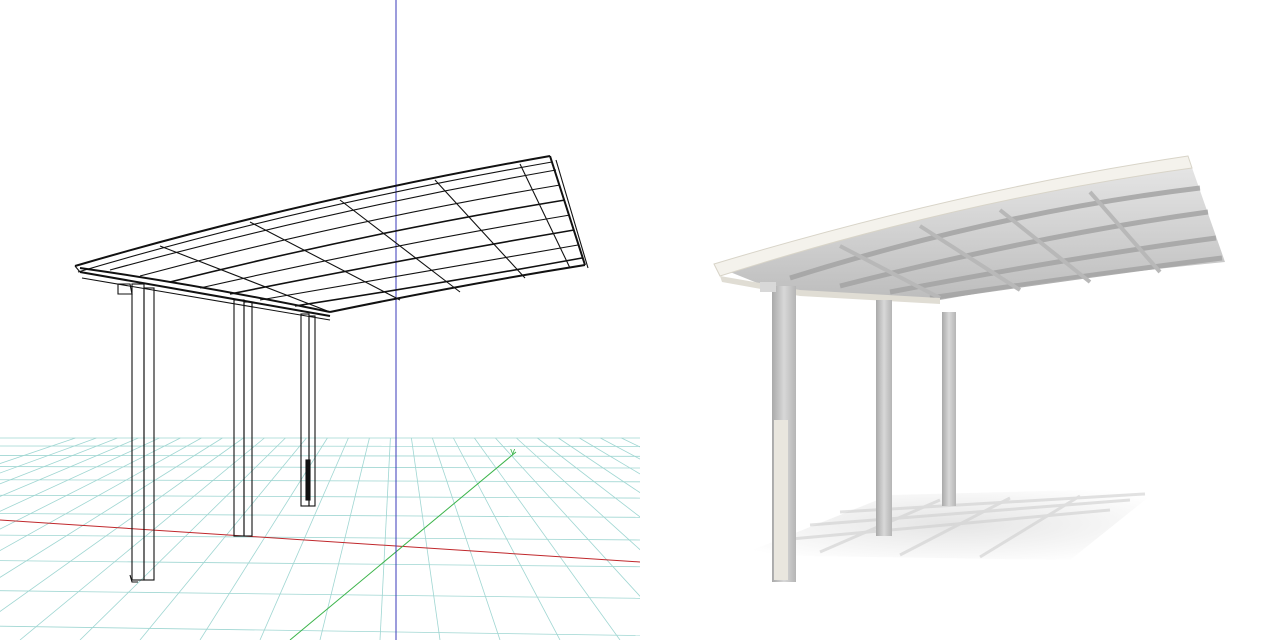  I want to click on y-axis-marker: y, so click(513, 452).